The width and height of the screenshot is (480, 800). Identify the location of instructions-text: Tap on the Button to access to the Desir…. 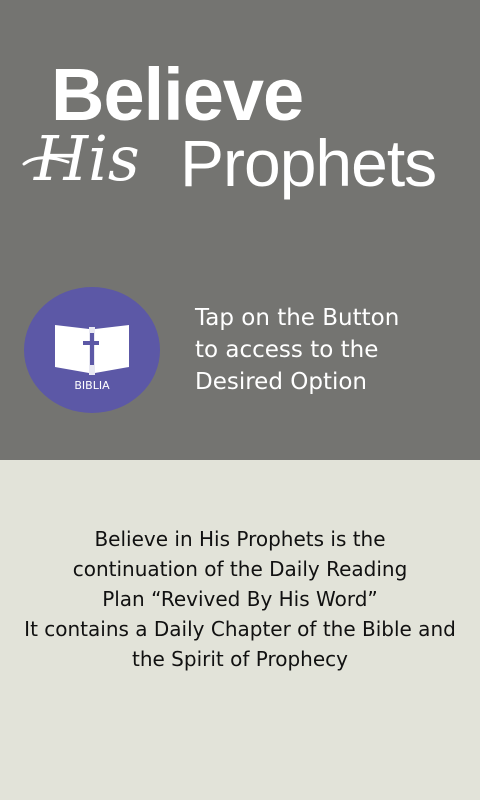
(330, 350).